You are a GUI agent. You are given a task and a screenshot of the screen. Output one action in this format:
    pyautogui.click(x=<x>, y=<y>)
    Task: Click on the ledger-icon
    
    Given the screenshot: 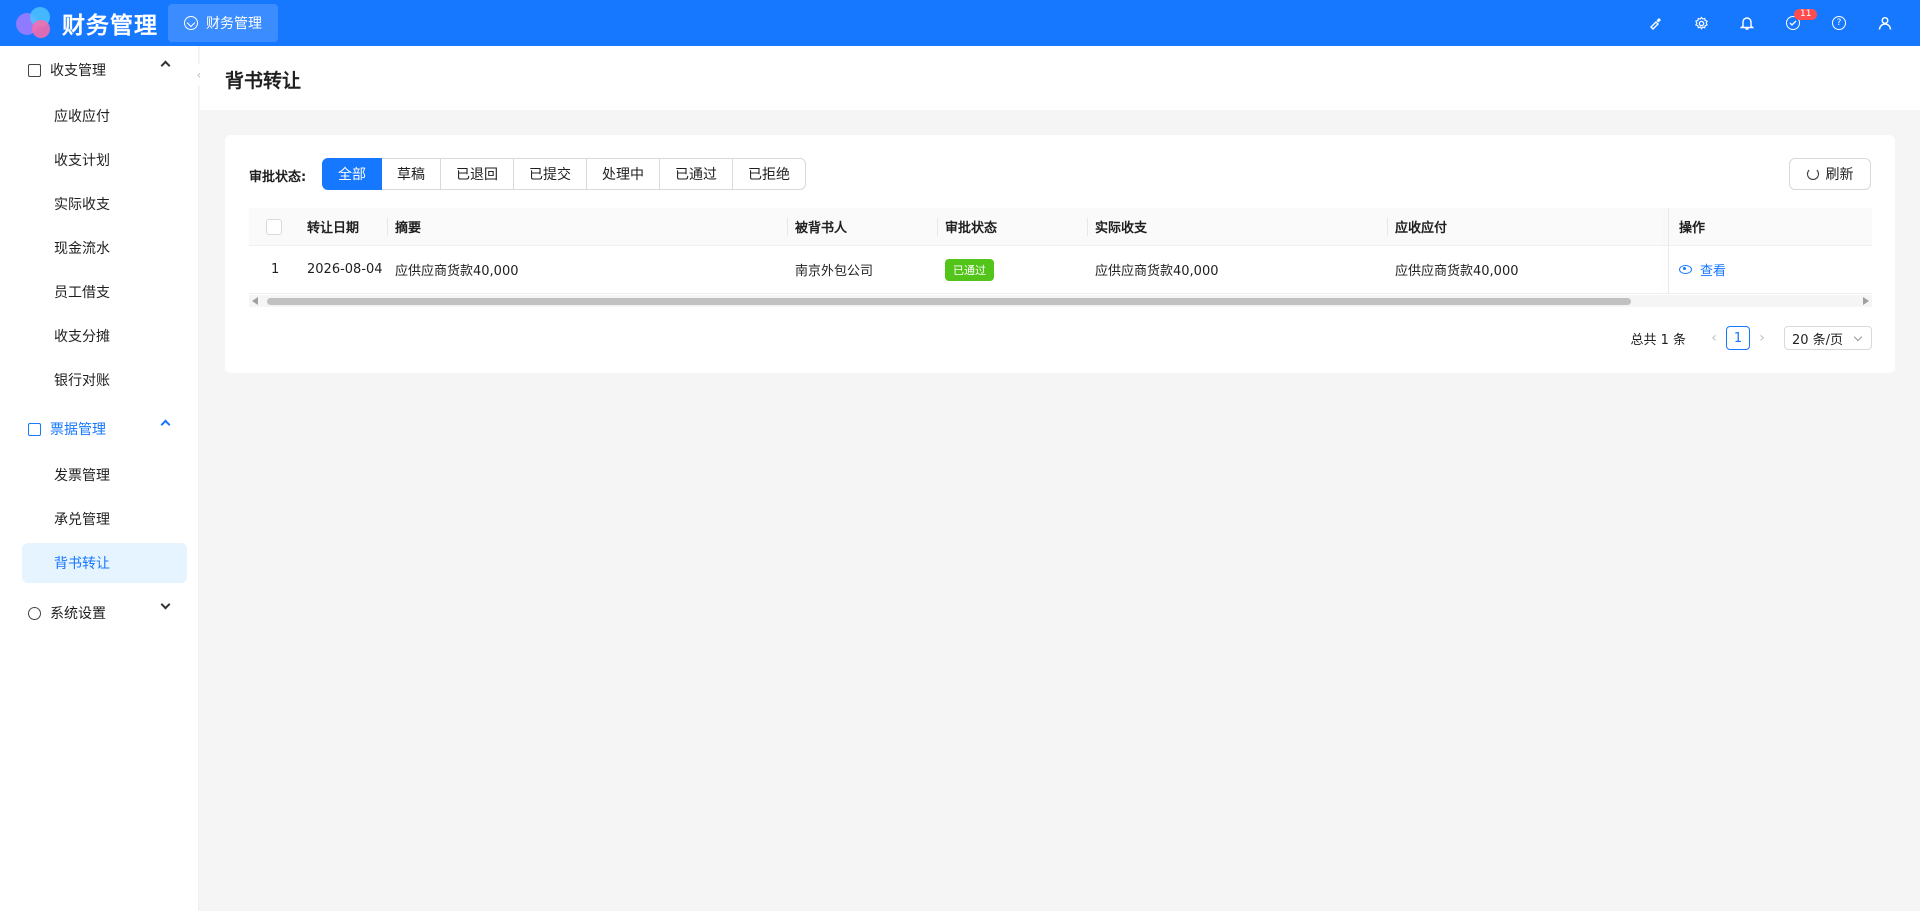 What is the action you would take?
    pyautogui.click(x=34, y=70)
    